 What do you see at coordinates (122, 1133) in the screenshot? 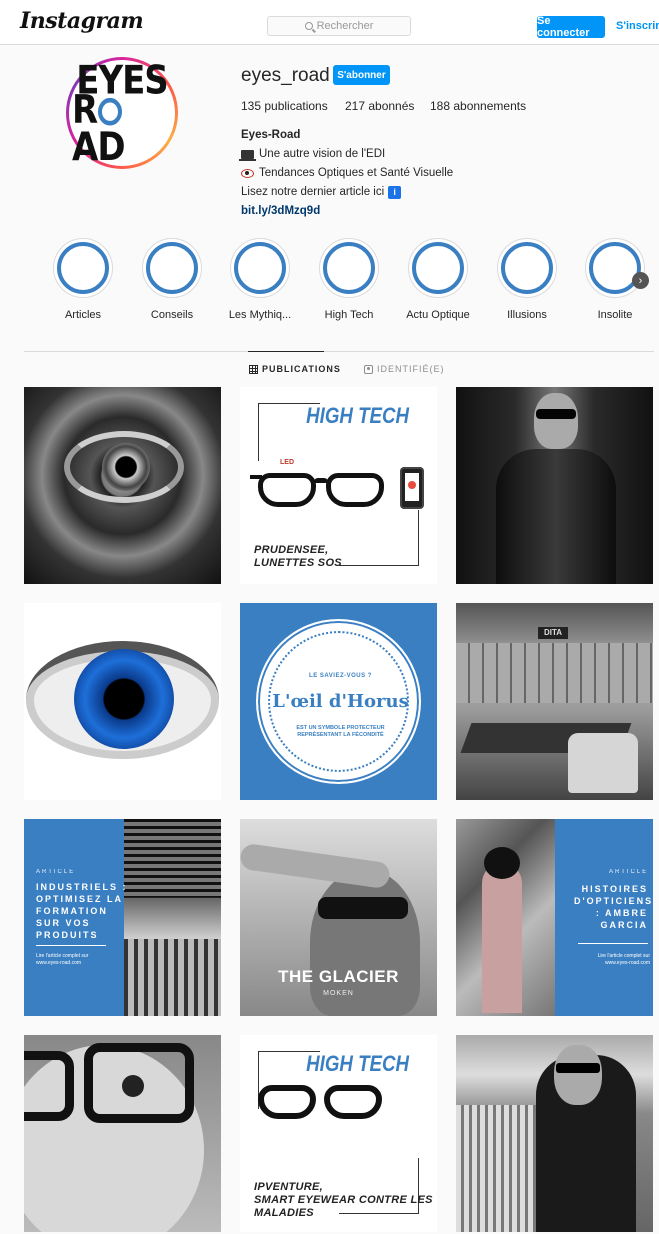
I see `post-child-glasses` at bounding box center [122, 1133].